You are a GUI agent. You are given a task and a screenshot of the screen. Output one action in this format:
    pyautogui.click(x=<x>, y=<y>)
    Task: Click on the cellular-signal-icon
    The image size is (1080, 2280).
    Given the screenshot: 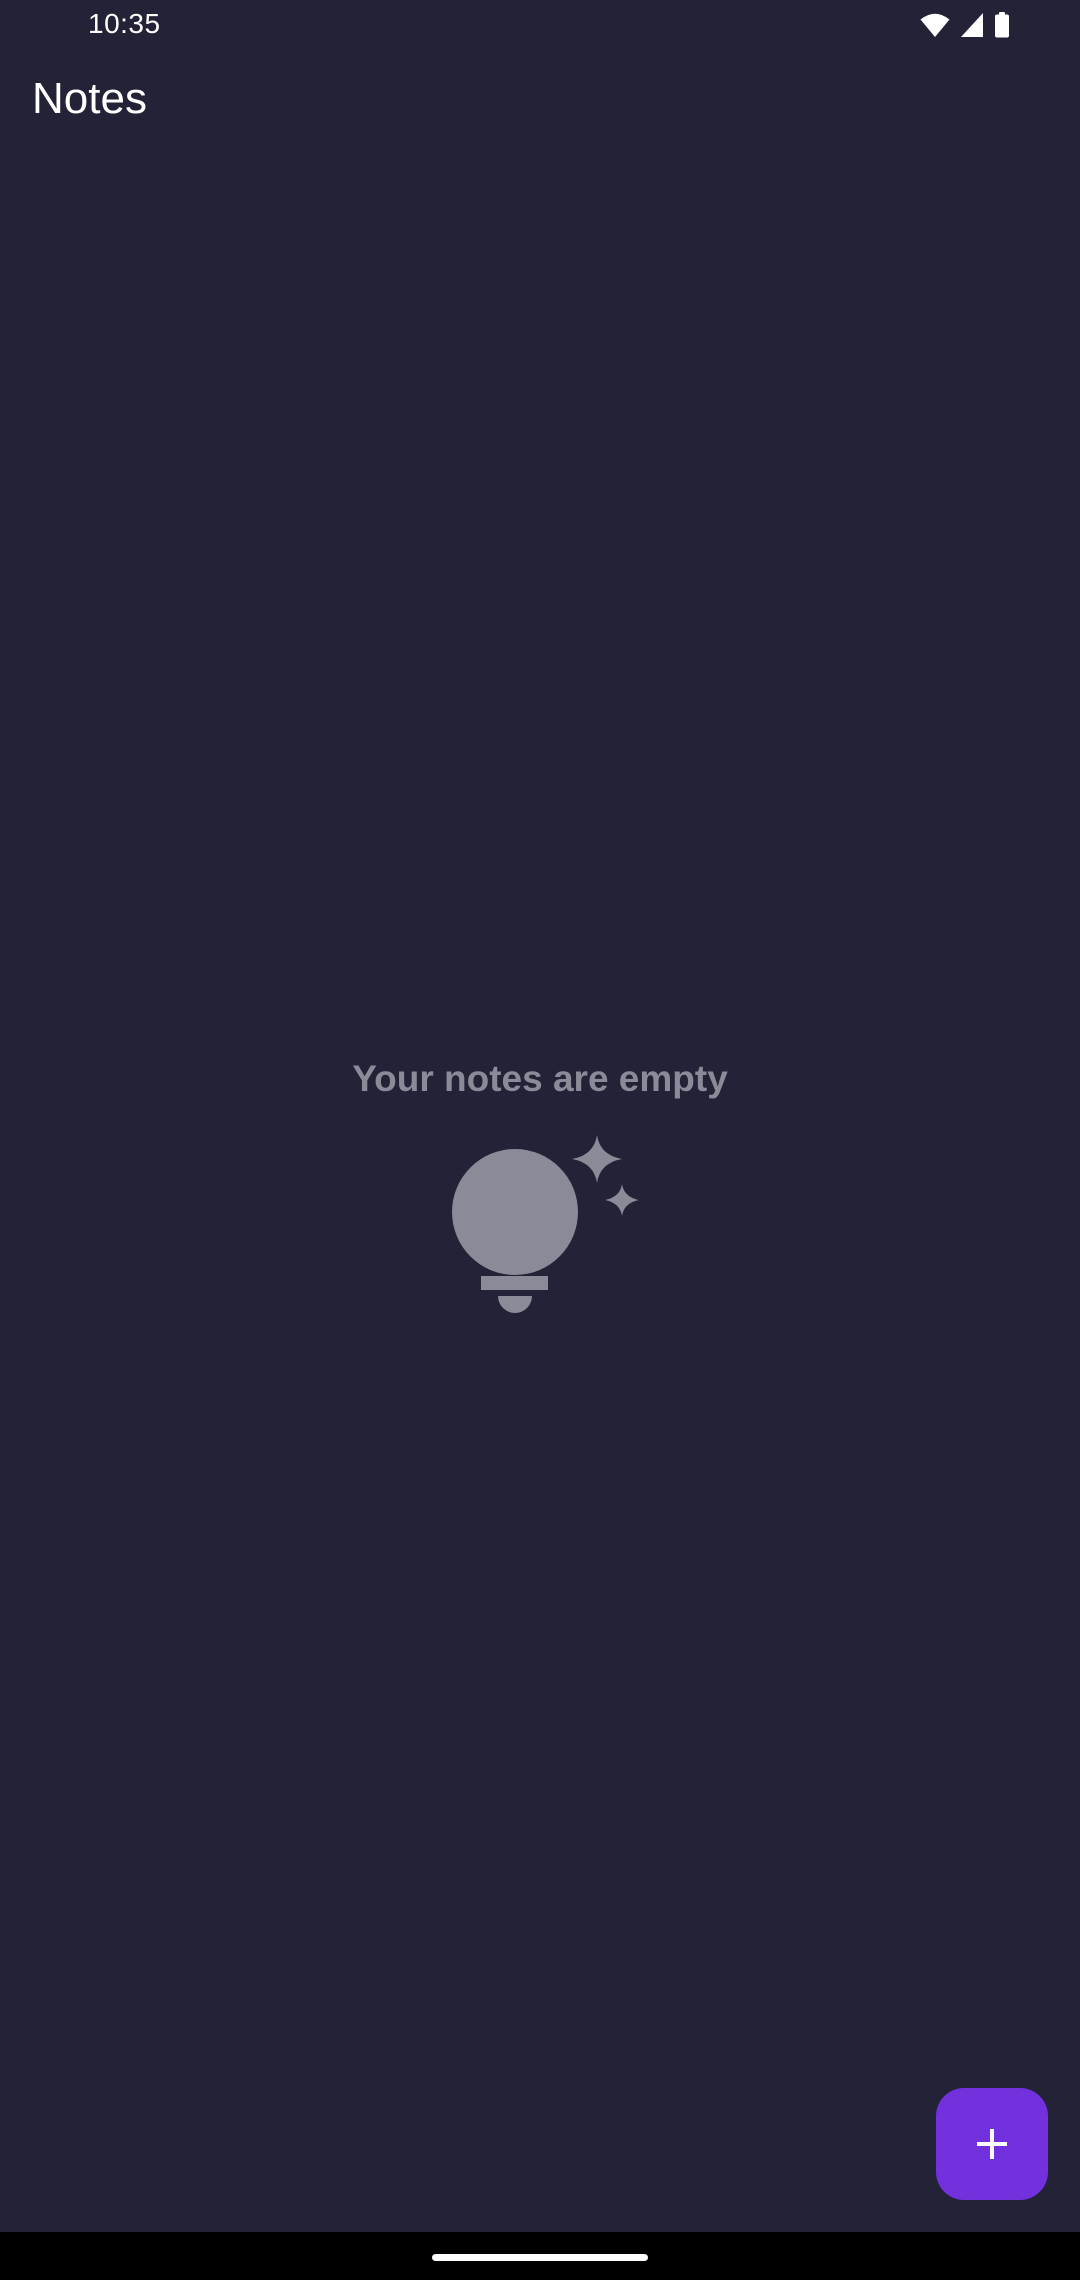 What is the action you would take?
    pyautogui.click(x=972, y=25)
    